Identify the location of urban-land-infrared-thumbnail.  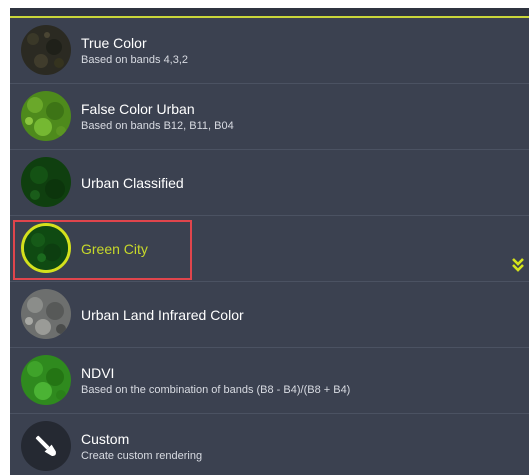
(46, 314).